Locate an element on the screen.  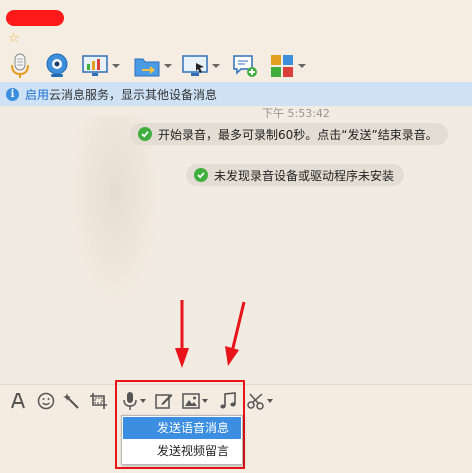
message-timestamp: 下午 5:53:42 is located at coordinates (296, 113).